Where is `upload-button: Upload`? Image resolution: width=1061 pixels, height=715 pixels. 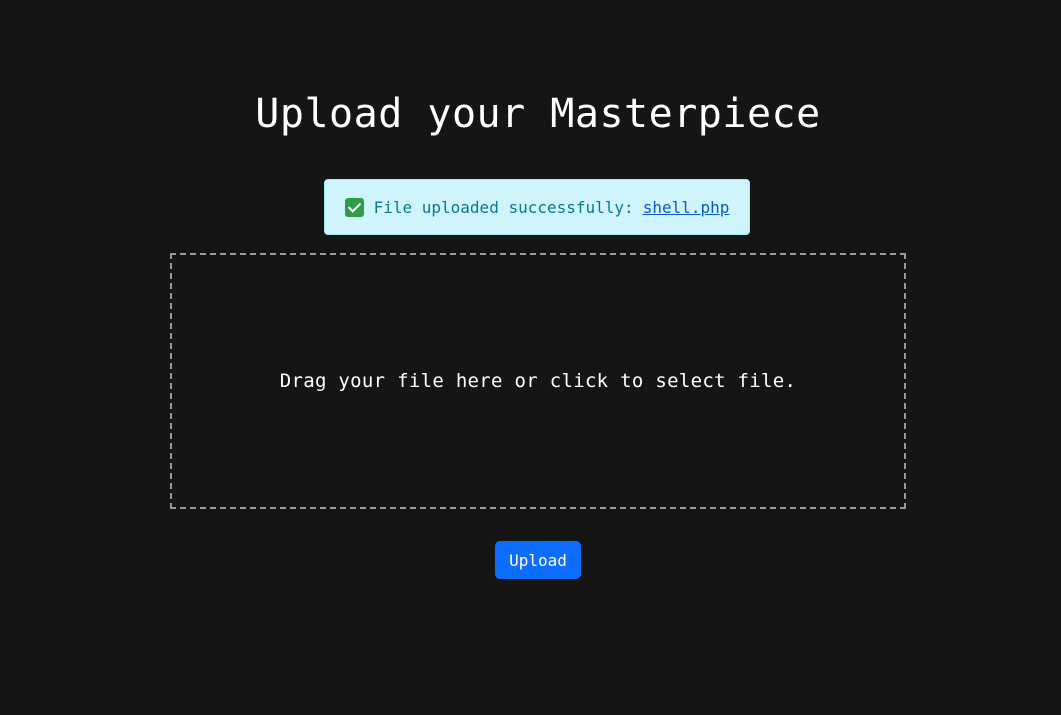
upload-button: Upload is located at coordinates (538, 560).